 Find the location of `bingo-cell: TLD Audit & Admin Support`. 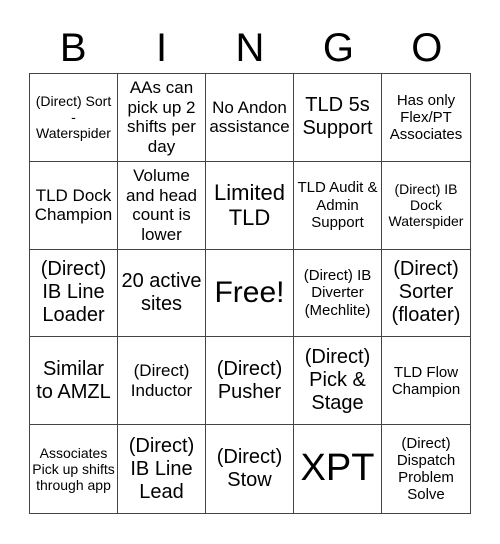

bingo-cell: TLD Audit & Admin Support is located at coordinates (338, 205).